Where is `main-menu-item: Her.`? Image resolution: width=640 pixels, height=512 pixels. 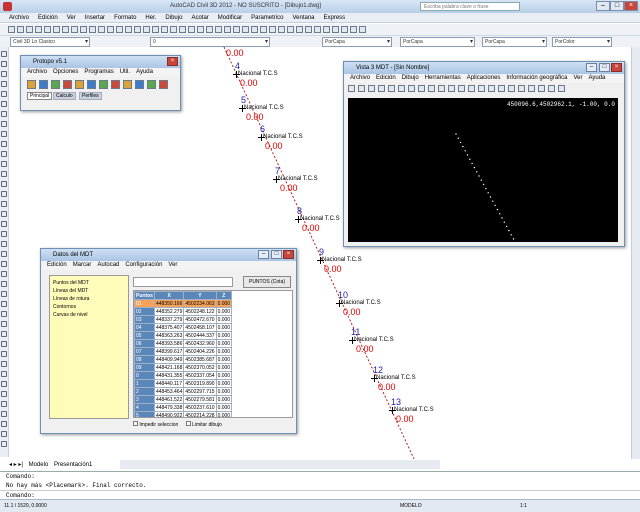
main-menu-item: Her. is located at coordinates (150, 18).